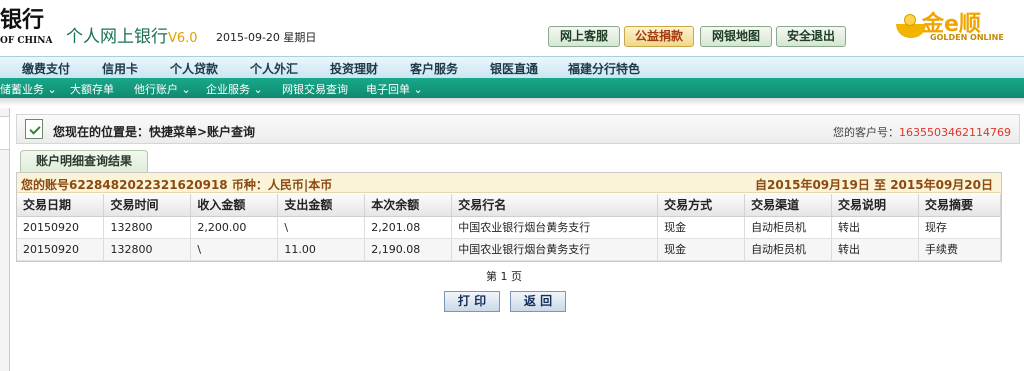 This screenshot has width=1024, height=371. Describe the element at coordinates (28, 89) in the screenshot. I see `subnav-savings: 储蓄业务 ⌄` at that location.